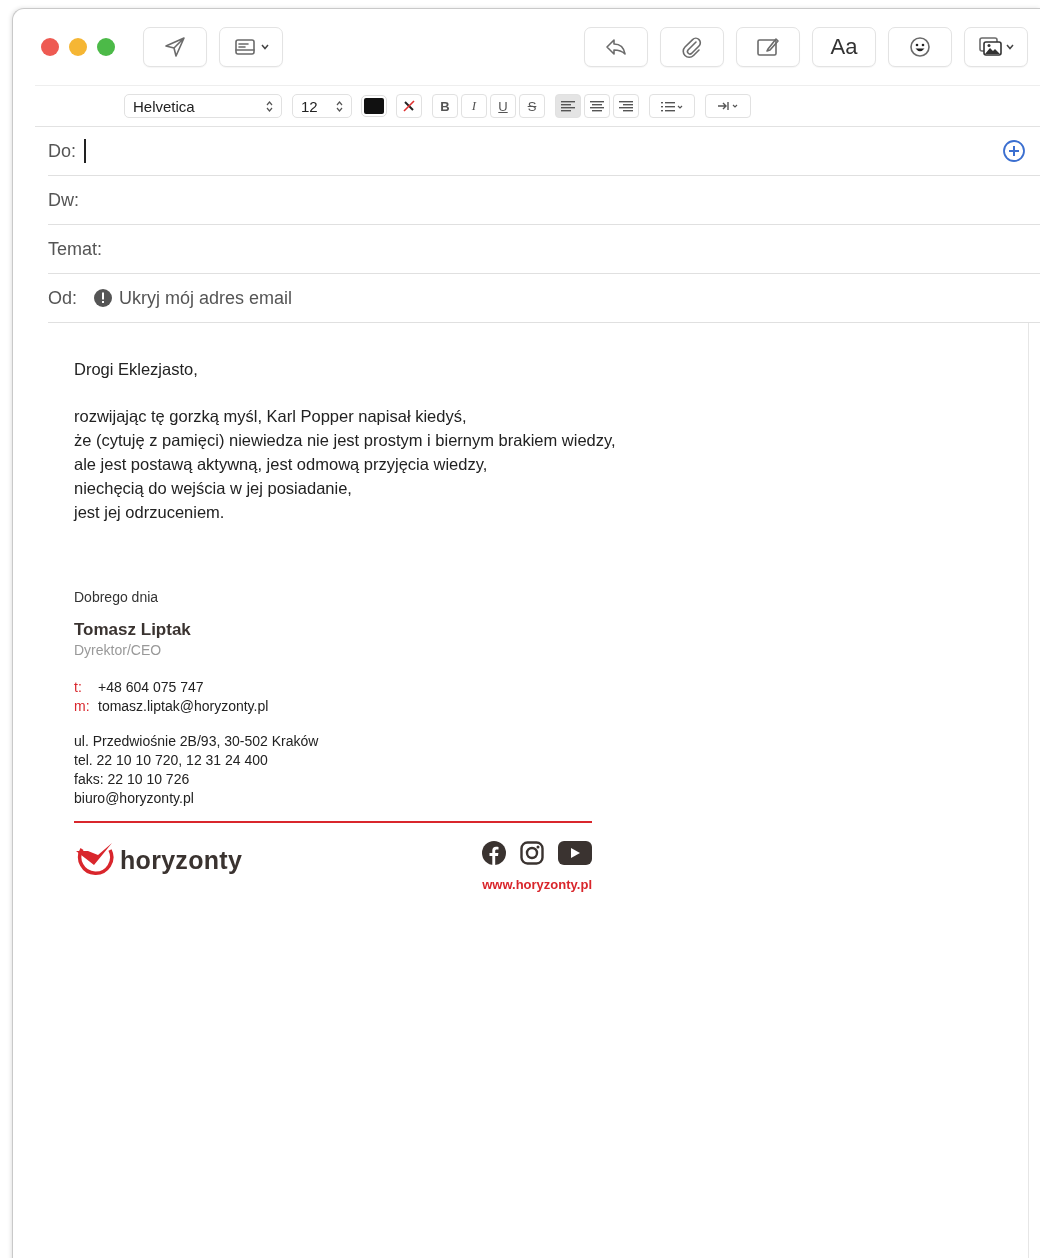 The width and height of the screenshot is (1040, 1258). I want to click on header-fields-button, so click(251, 47).